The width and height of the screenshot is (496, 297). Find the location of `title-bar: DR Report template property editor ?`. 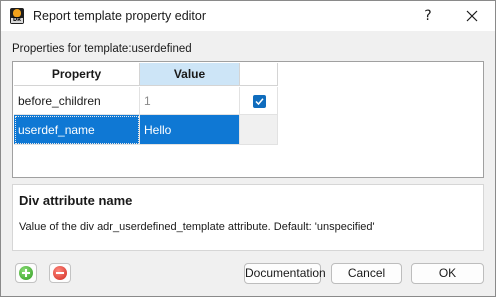

title-bar: DR Report template property editor ? is located at coordinates (248, 16).